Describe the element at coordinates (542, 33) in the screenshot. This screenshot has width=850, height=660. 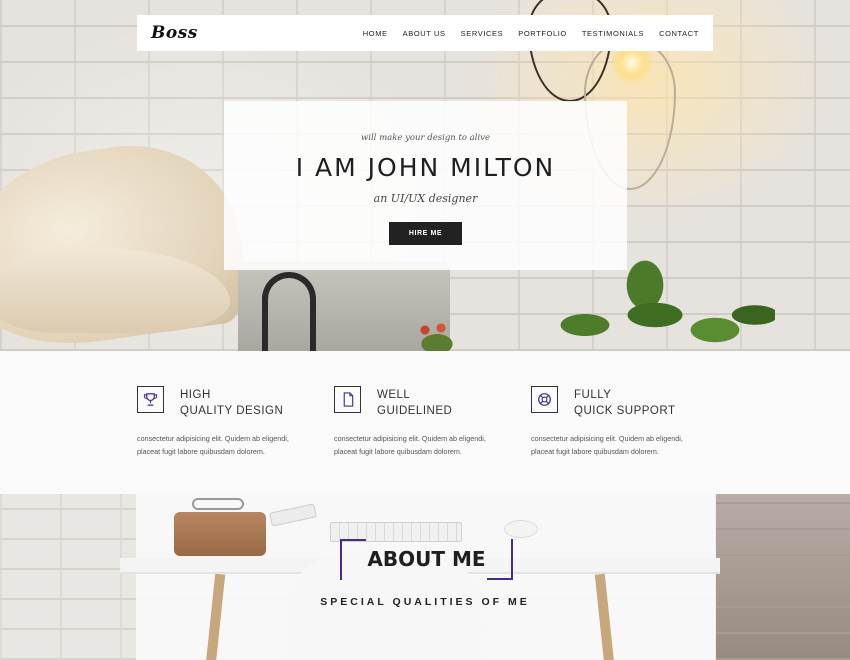
I see `nav-link-portfolio: PORTFOLIO` at that location.